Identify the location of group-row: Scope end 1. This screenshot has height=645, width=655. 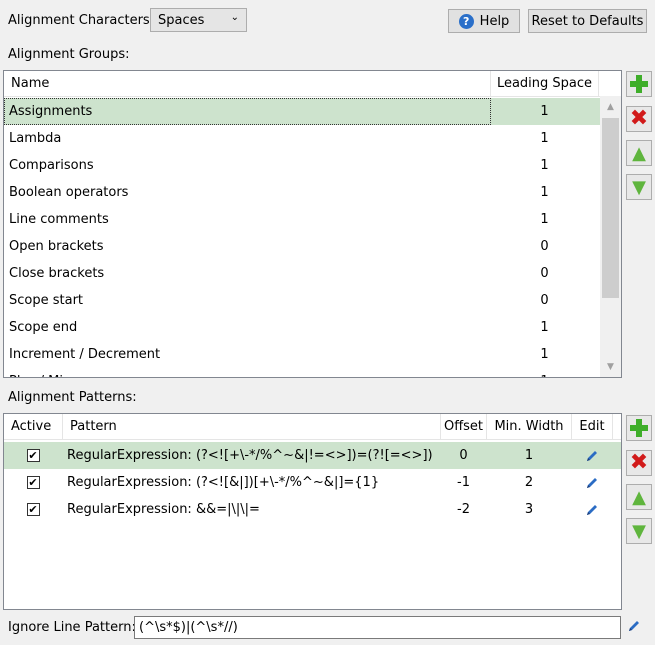
(302, 327).